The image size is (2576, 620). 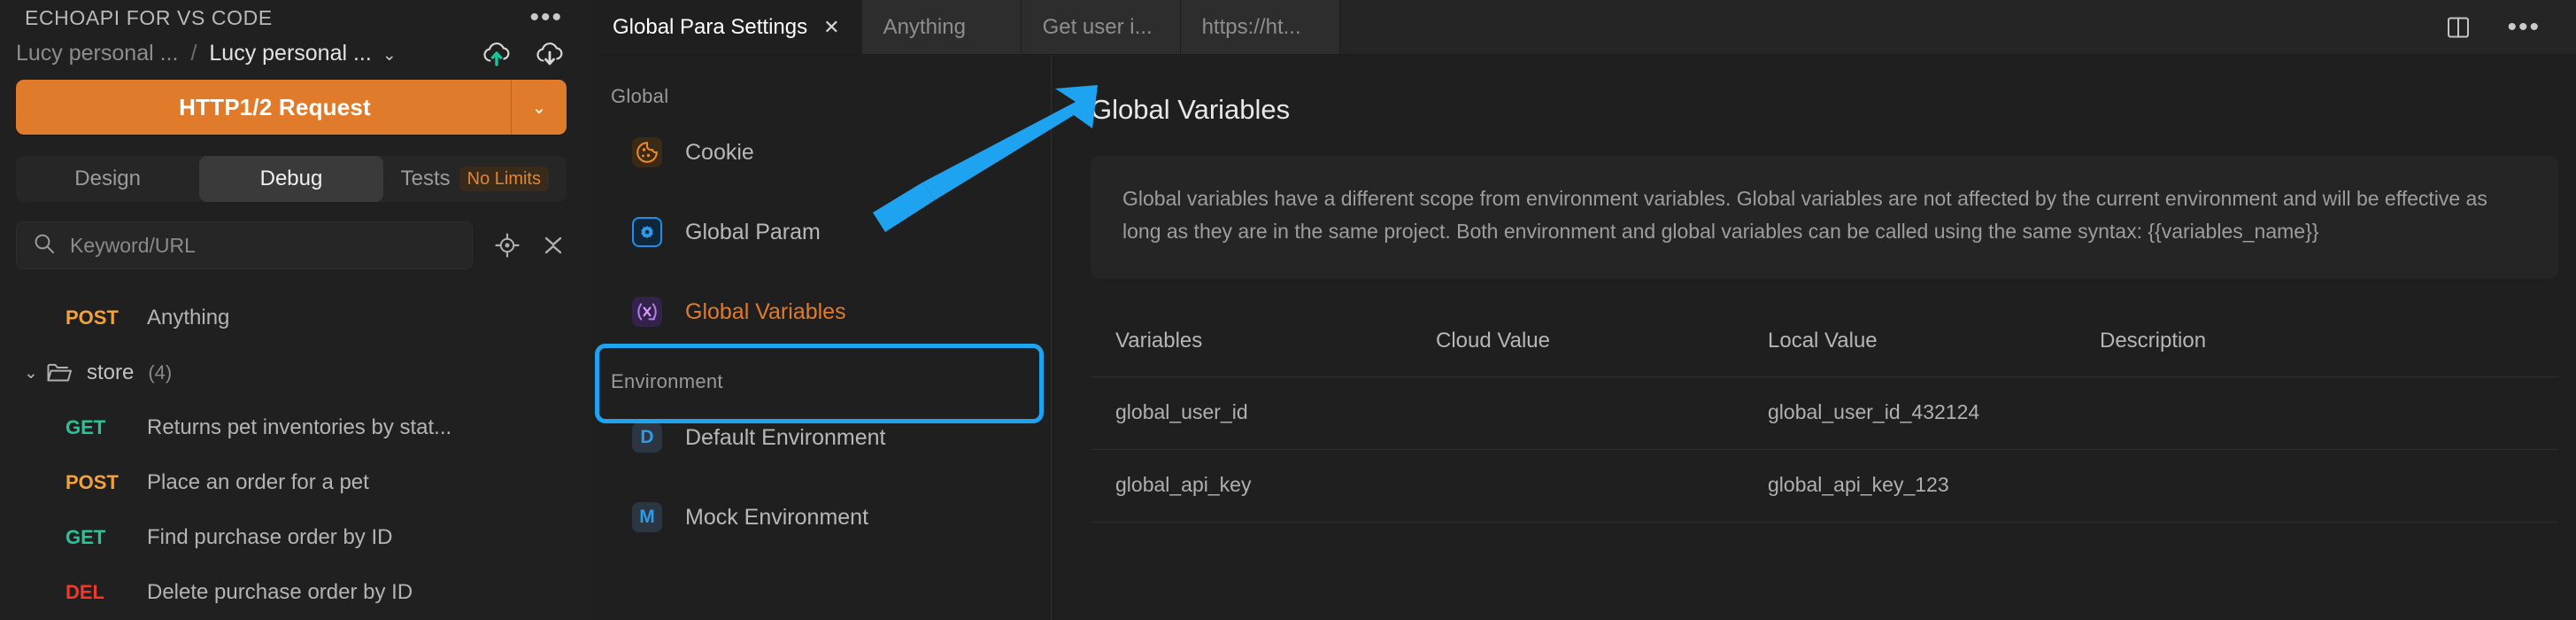 What do you see at coordinates (527, 53) in the screenshot?
I see `cloud-sync-actions` at bounding box center [527, 53].